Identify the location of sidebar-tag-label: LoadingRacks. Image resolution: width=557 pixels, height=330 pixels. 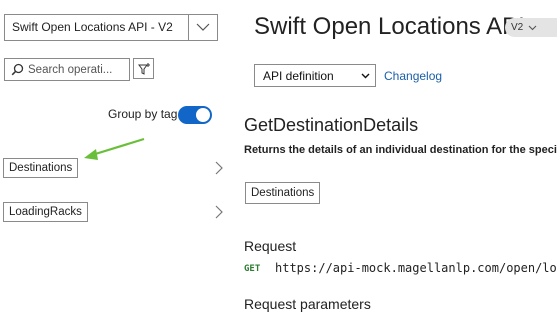
(45, 212).